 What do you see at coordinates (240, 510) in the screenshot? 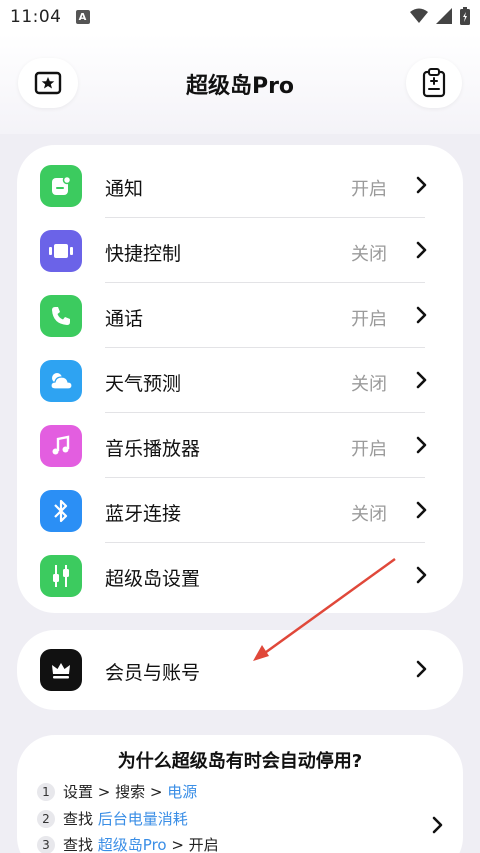
I see `settings-row-bluetooth: 蓝牙连接 关闭` at bounding box center [240, 510].